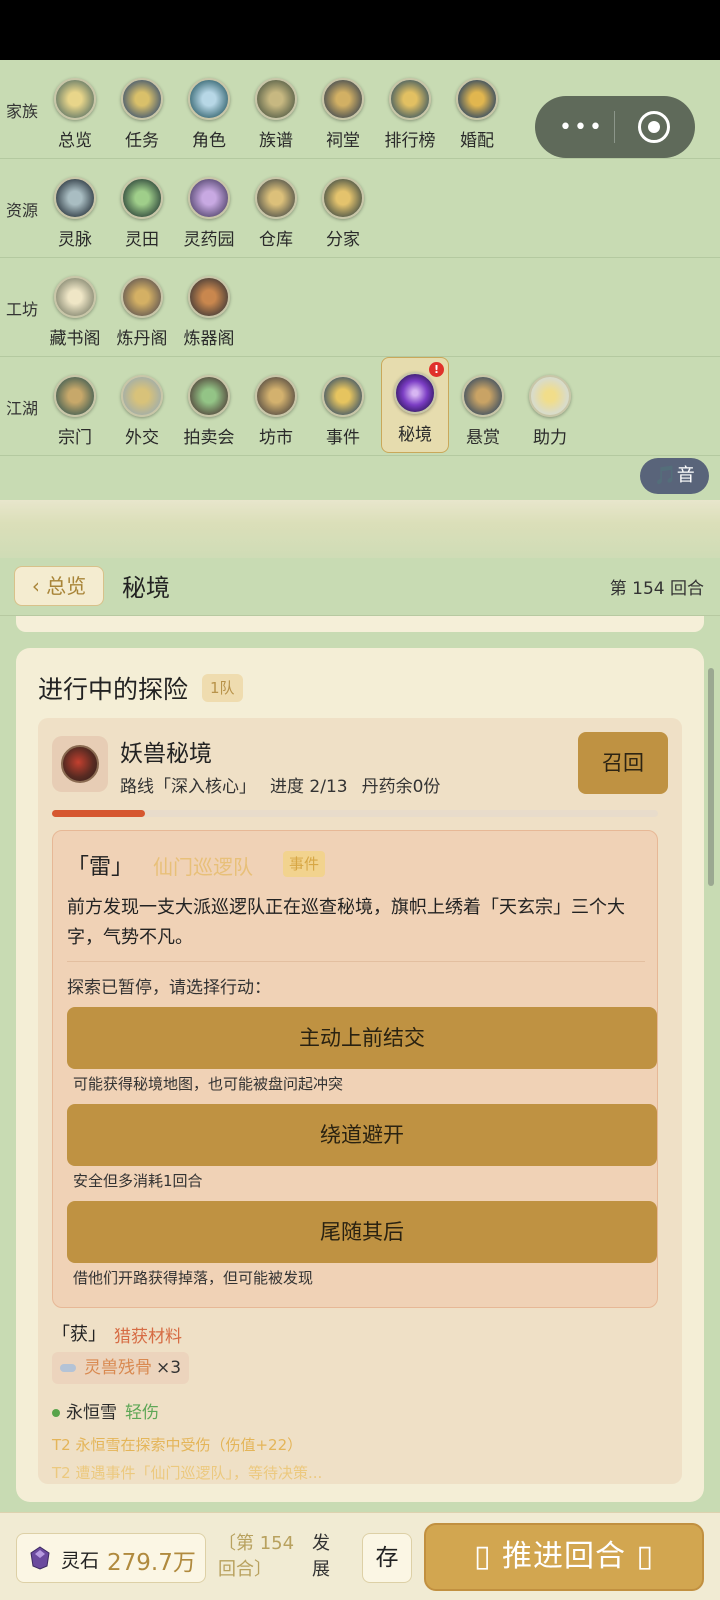 This screenshot has width=720, height=1600. I want to click on recall-button: 召回, so click(623, 763).